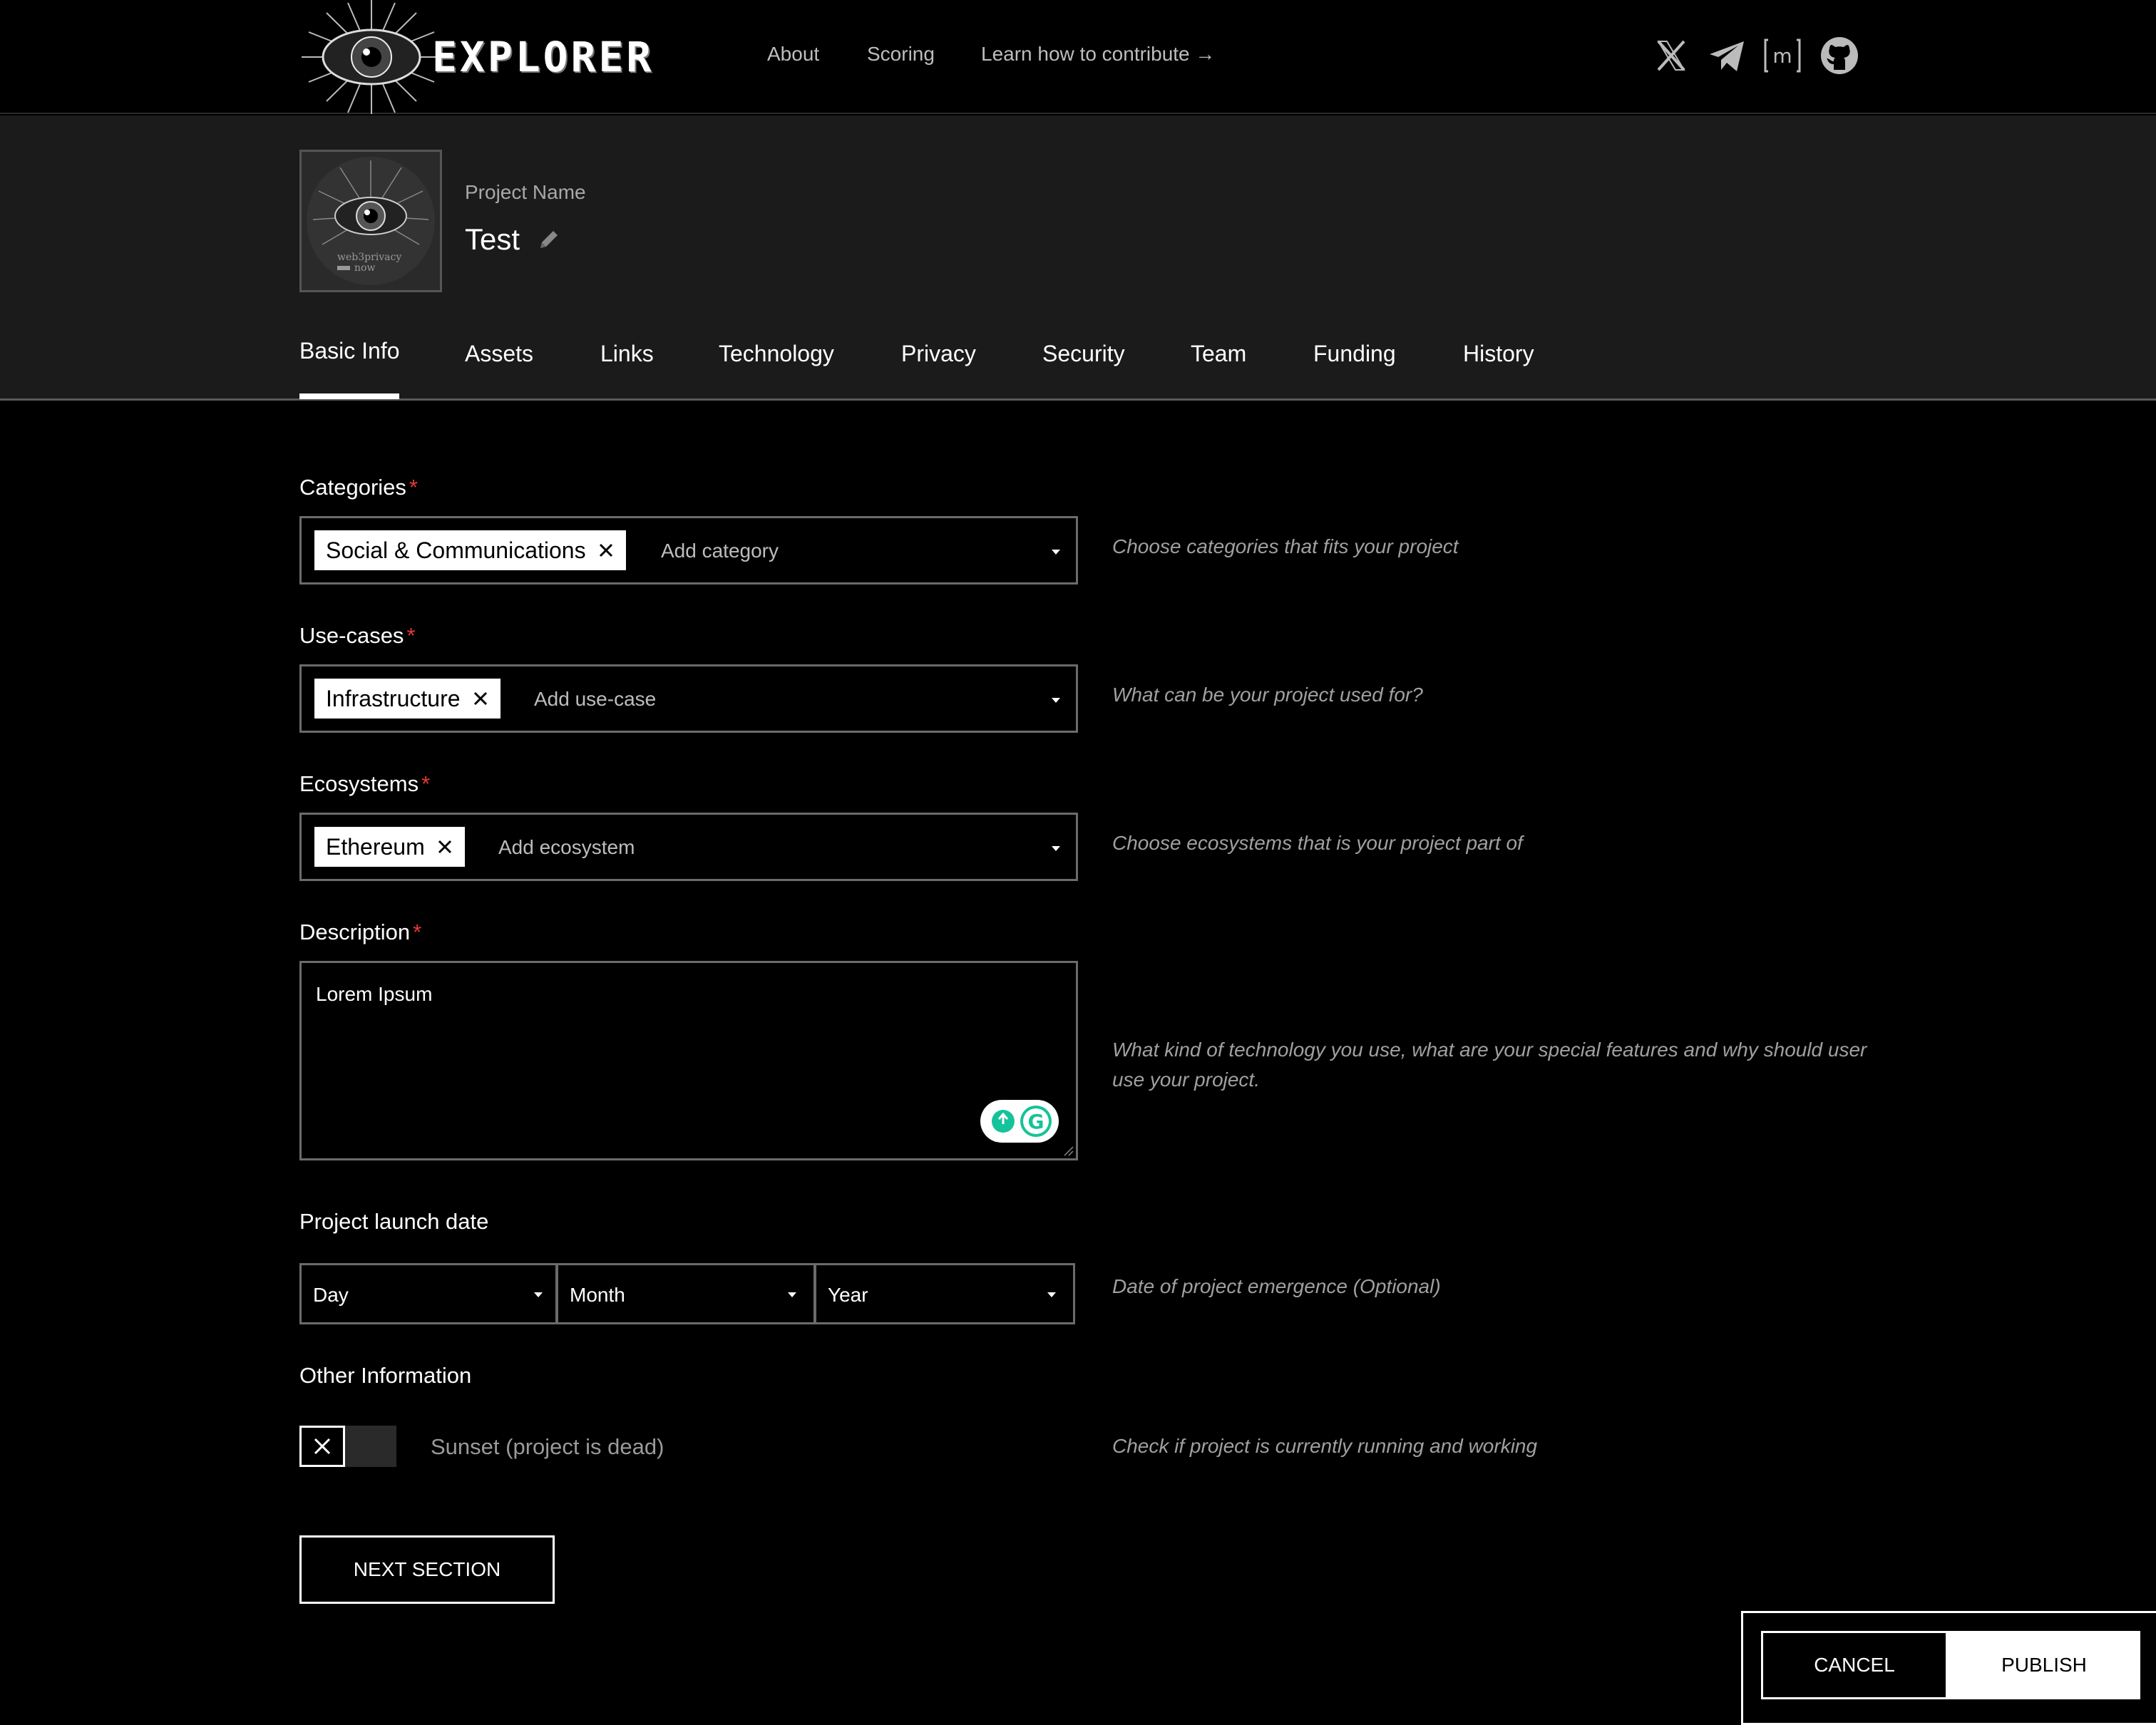 This screenshot has width=2156, height=1725. Describe the element at coordinates (525, 192) in the screenshot. I see `project-name-label: Project Name` at that location.